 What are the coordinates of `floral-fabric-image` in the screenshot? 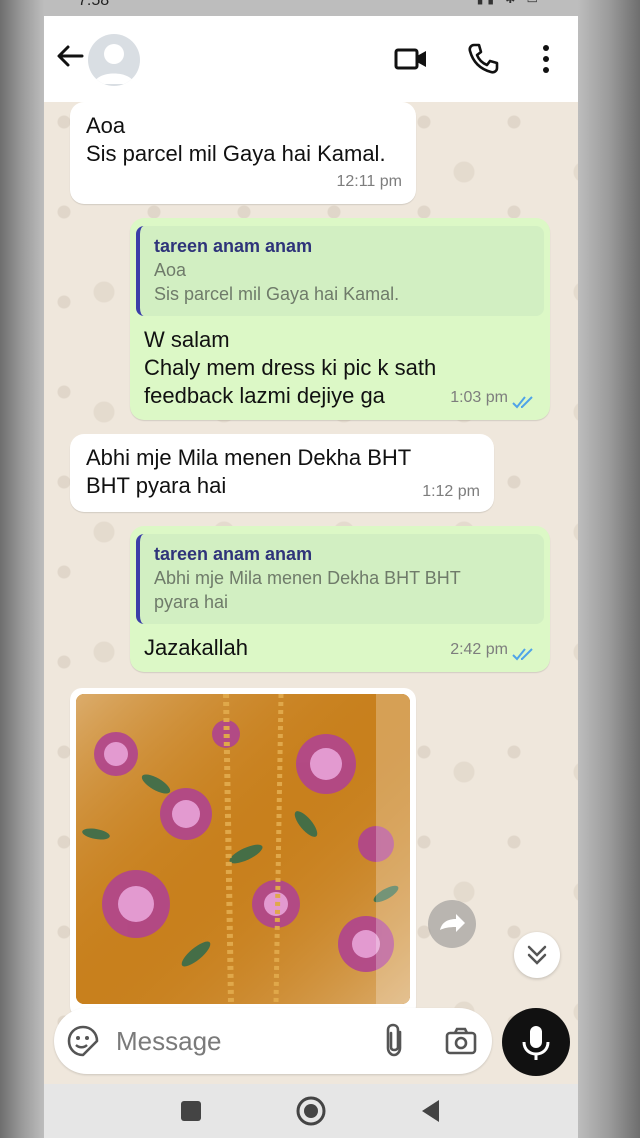 It's located at (243, 849).